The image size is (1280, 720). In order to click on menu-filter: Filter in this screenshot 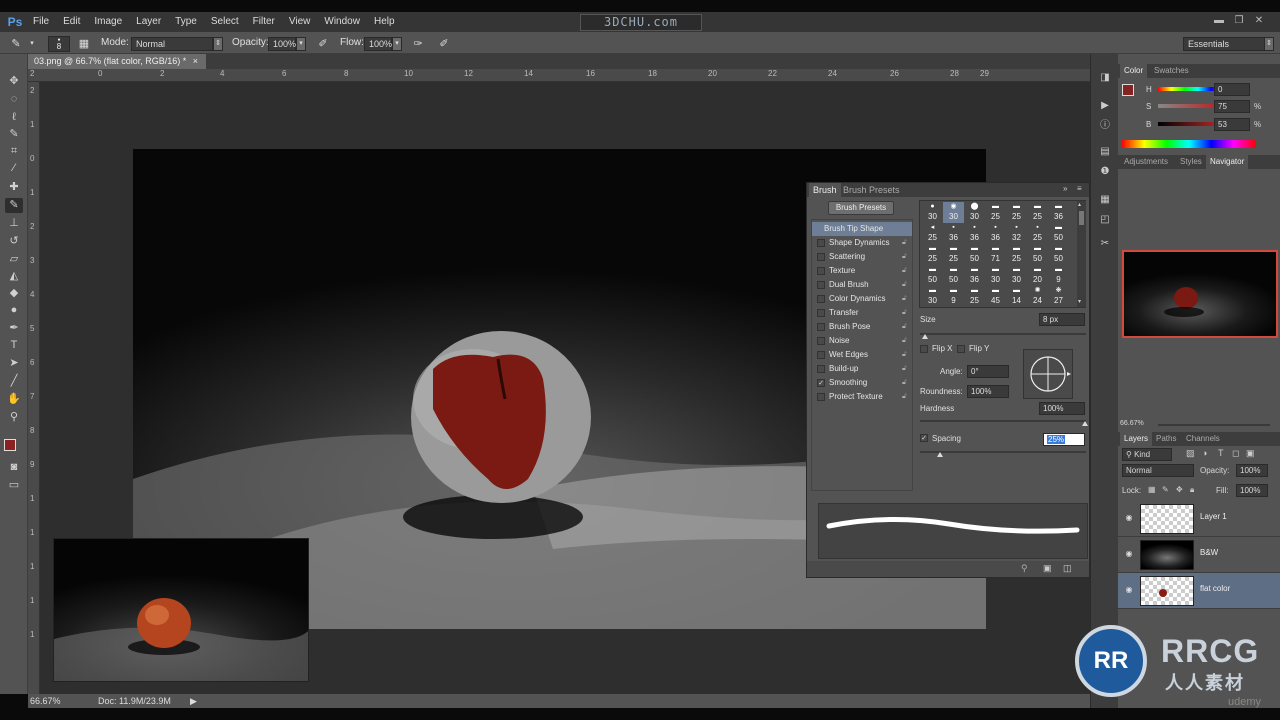, I will do `click(264, 22)`.